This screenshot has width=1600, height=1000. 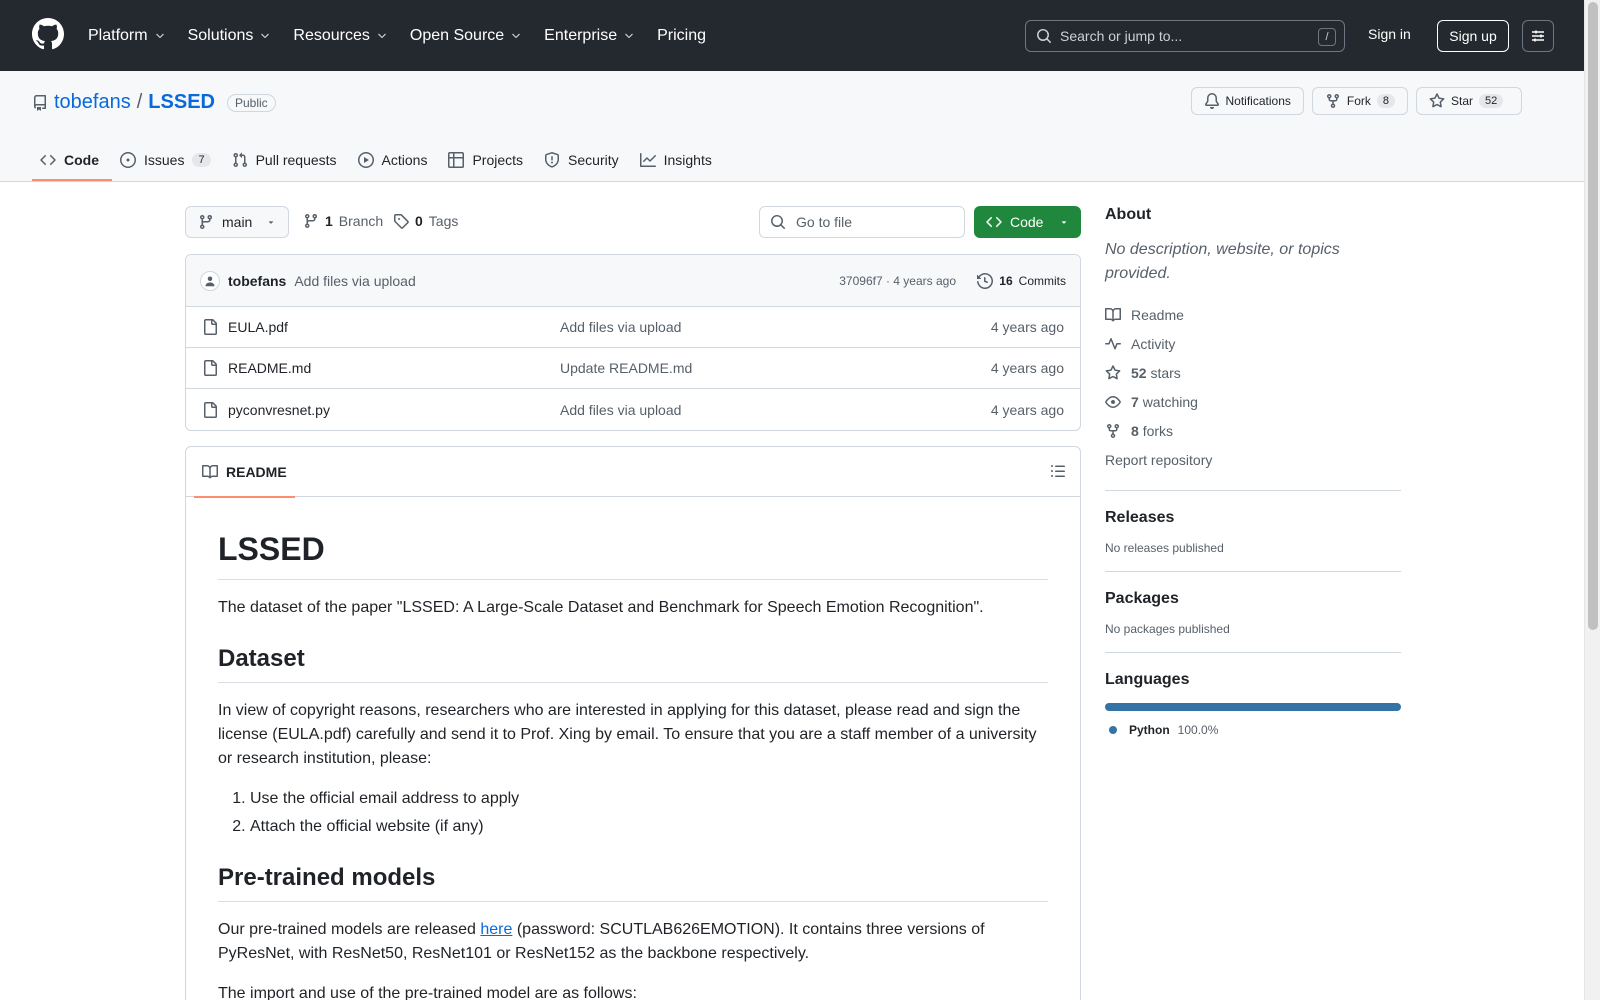 What do you see at coordinates (1253, 372) in the screenshot?
I see `stars-link: 52 stars` at bounding box center [1253, 372].